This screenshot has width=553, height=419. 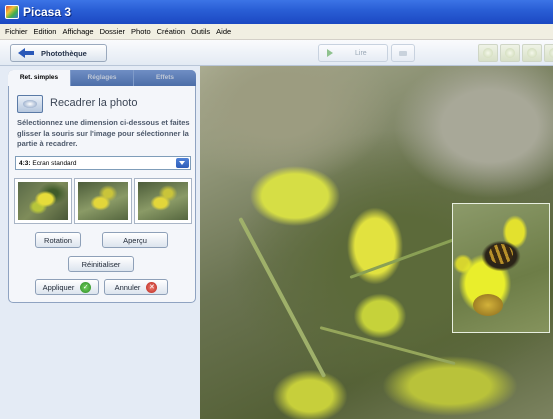 What do you see at coordinates (276, 12) in the screenshot?
I see `title-bar: Picasa 3` at bounding box center [276, 12].